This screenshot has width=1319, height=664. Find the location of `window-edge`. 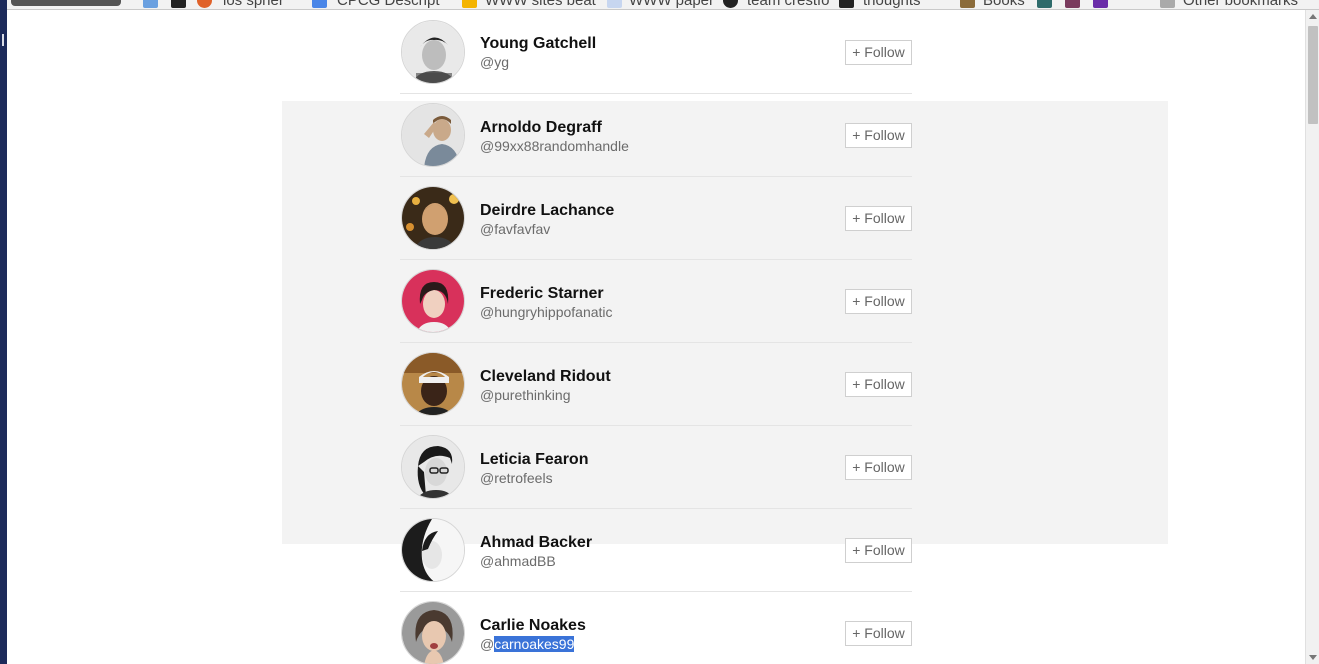

window-edge is located at coordinates (3, 332).